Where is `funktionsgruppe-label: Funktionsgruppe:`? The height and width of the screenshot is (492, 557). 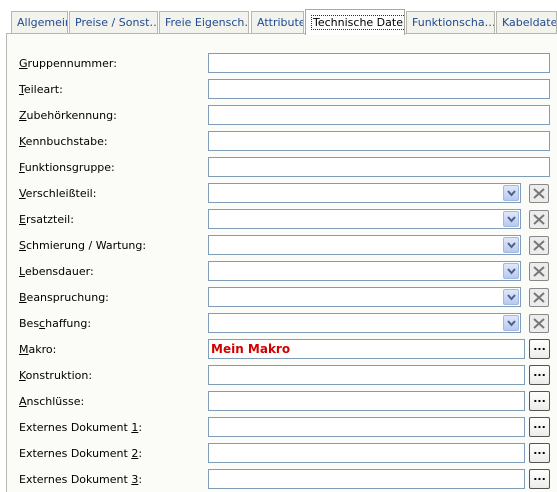
funktionsgruppe-label: Funktionsgruppe: is located at coordinates (67, 167).